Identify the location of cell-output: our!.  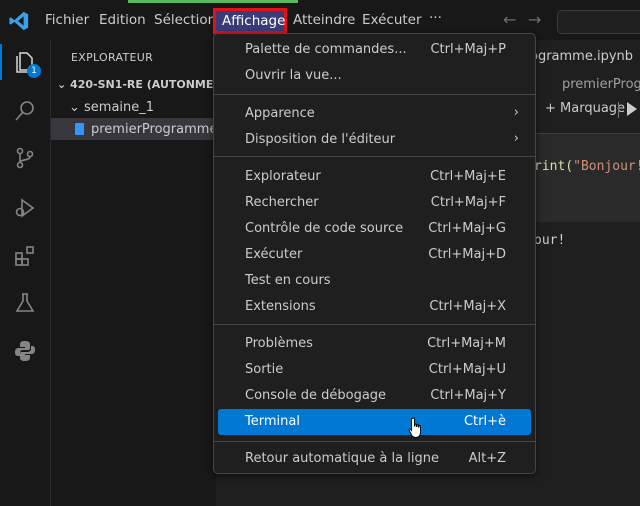
(550, 240).